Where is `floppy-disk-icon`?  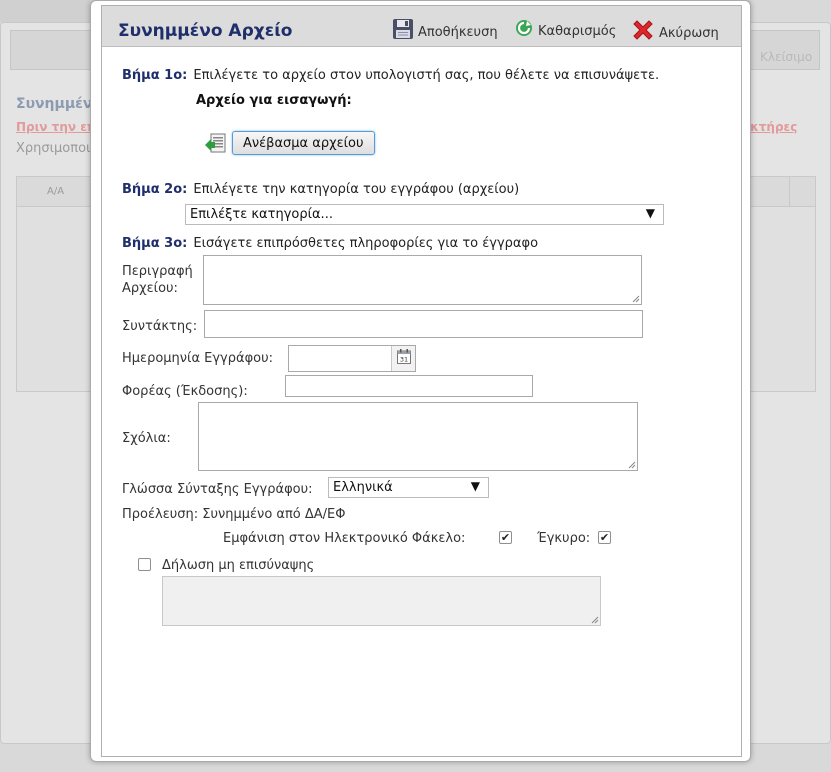
floppy-disk-icon is located at coordinates (403, 29).